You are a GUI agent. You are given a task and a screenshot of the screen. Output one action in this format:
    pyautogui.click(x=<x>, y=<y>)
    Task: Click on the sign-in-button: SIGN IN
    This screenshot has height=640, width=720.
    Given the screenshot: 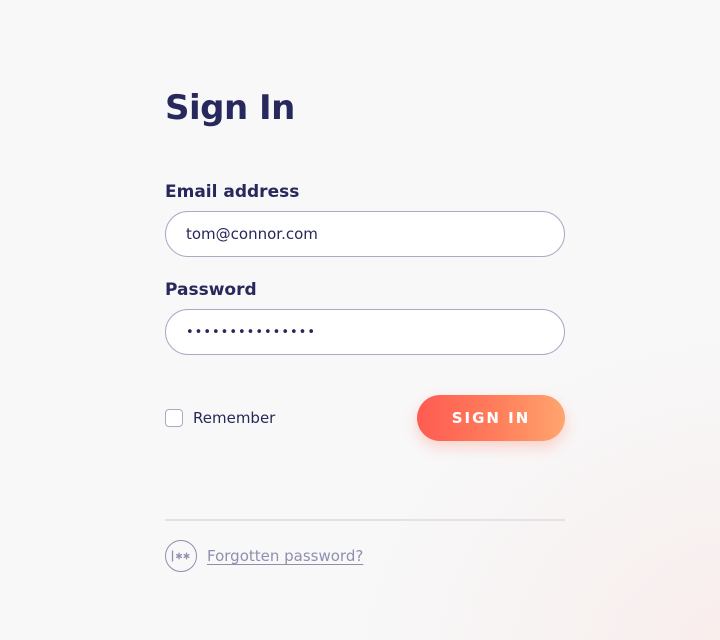 What is the action you would take?
    pyautogui.click(x=491, y=418)
    